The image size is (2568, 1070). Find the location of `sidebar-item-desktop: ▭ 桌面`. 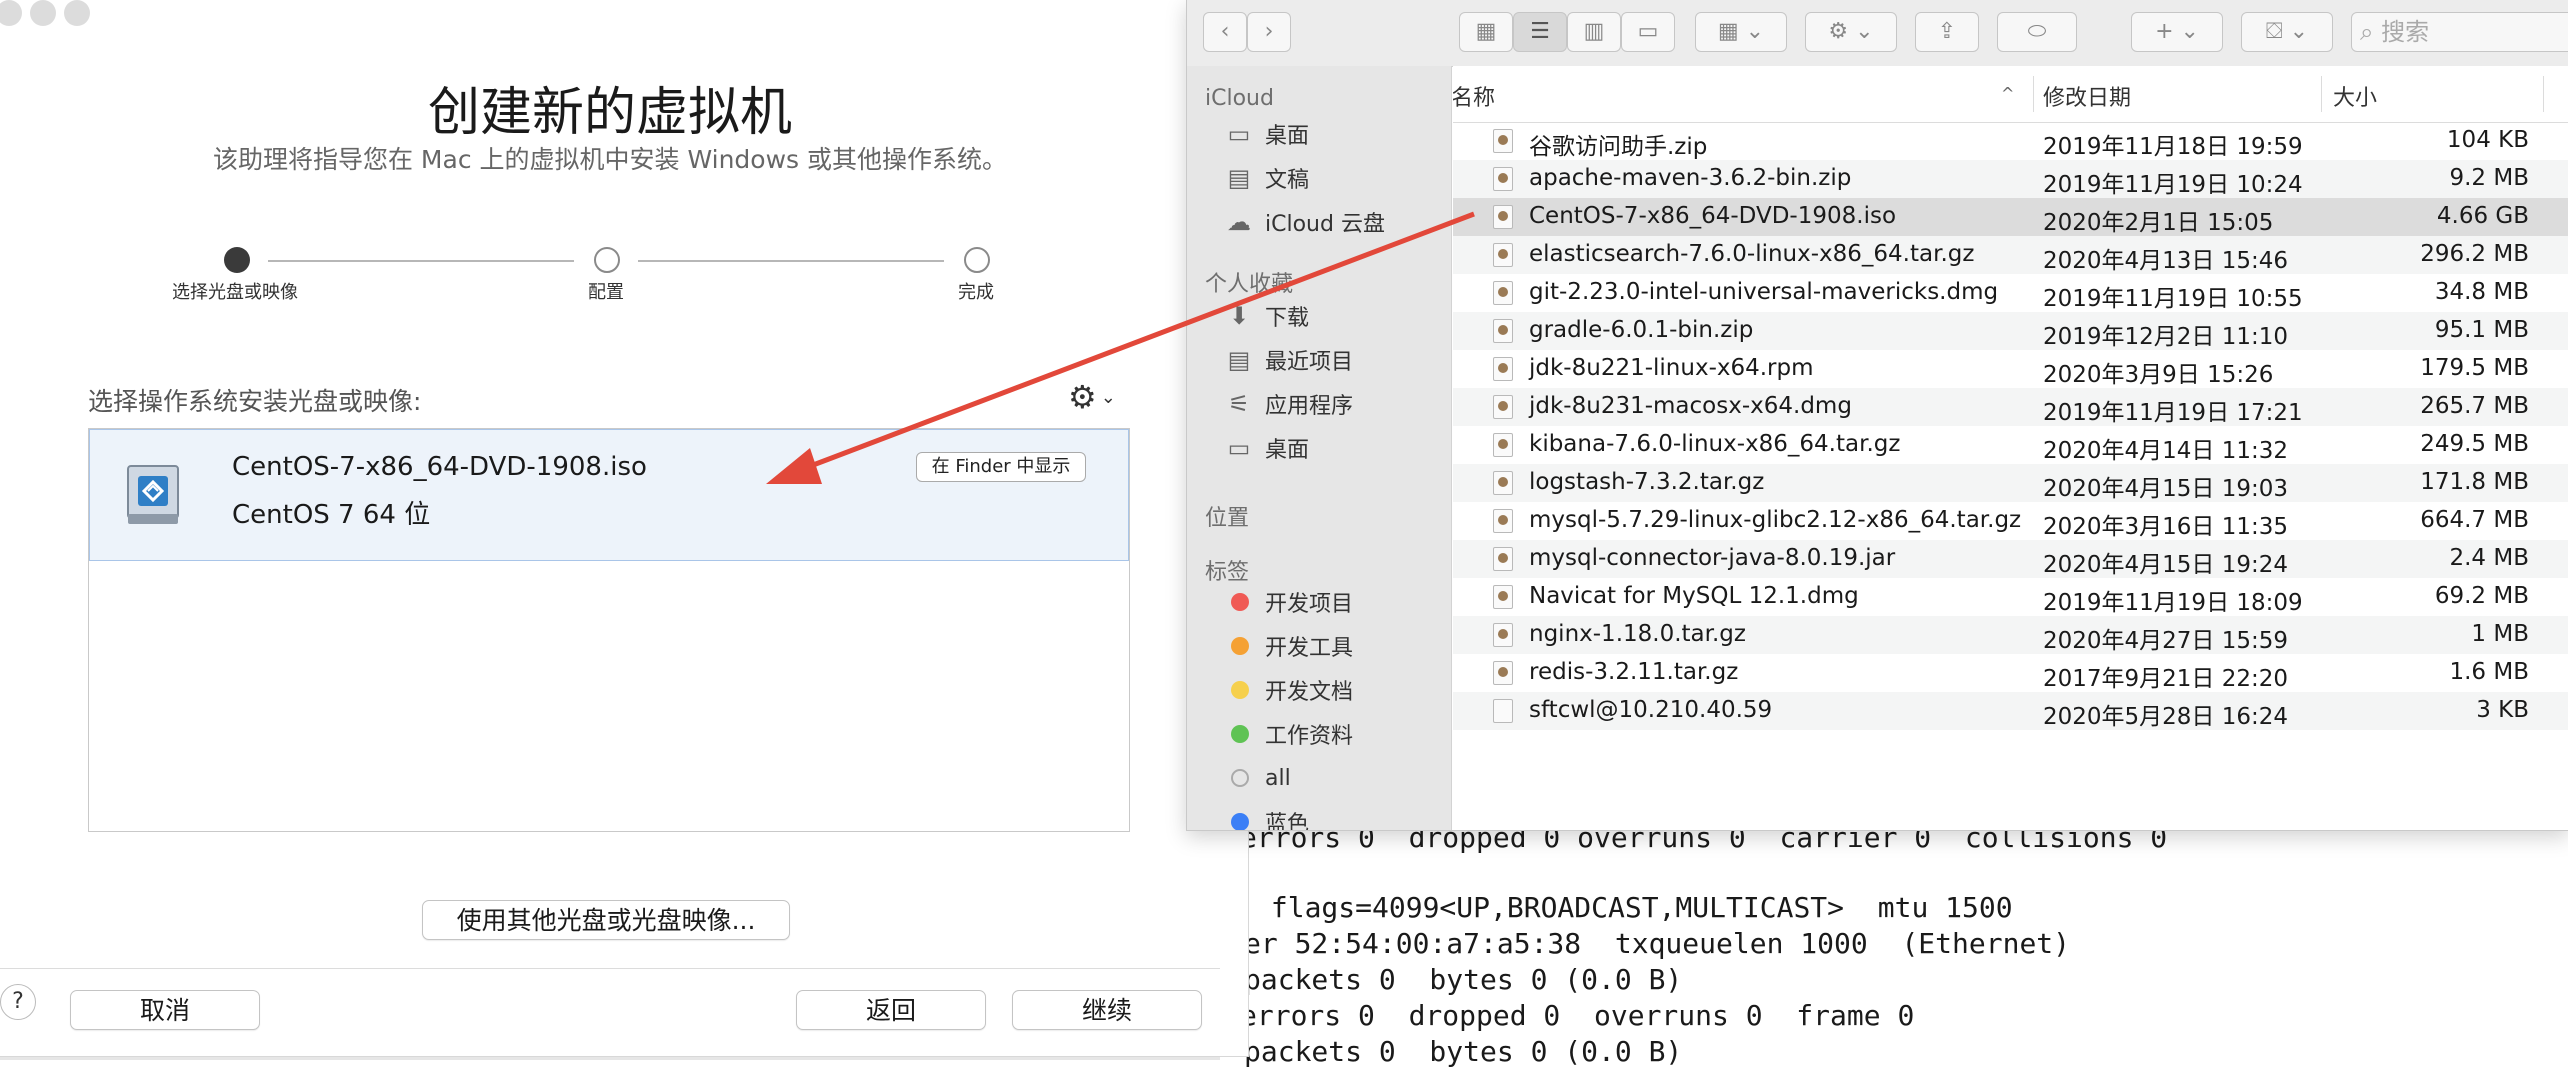

sidebar-item-desktop: ▭ 桌面 is located at coordinates (1267, 448).